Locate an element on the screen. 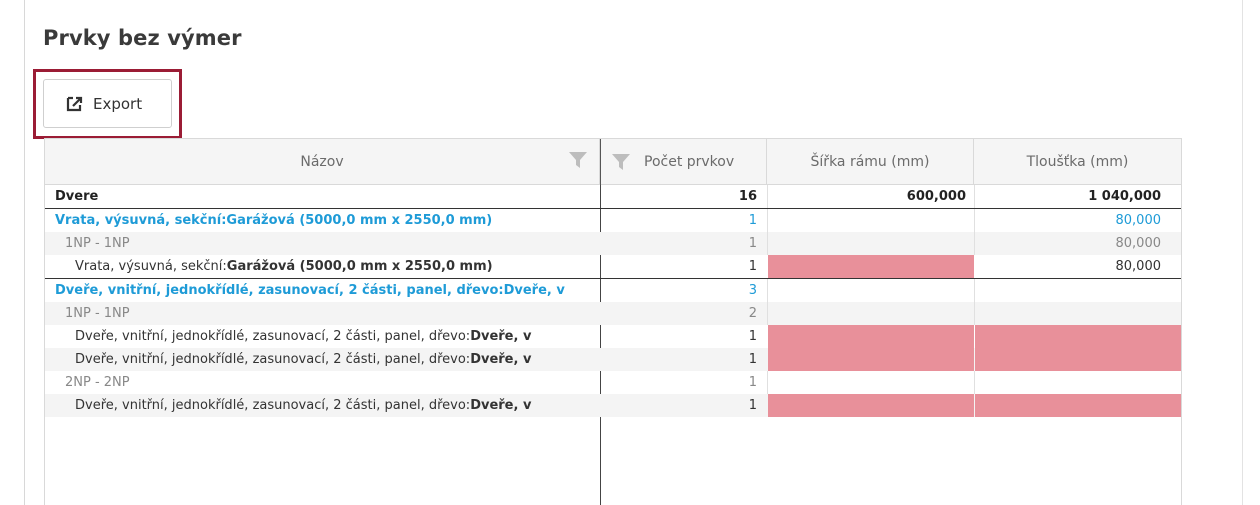  table-row: 2NP - 2NP 1 is located at coordinates (613, 382).